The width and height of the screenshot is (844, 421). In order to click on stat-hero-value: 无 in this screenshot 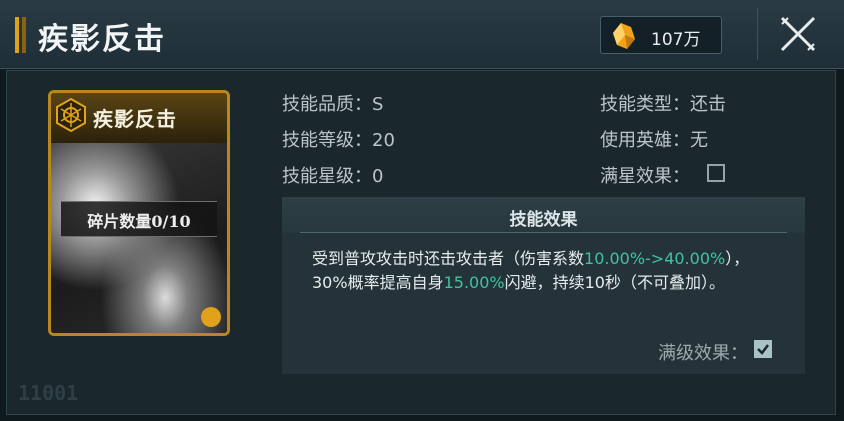, I will do `click(699, 140)`.